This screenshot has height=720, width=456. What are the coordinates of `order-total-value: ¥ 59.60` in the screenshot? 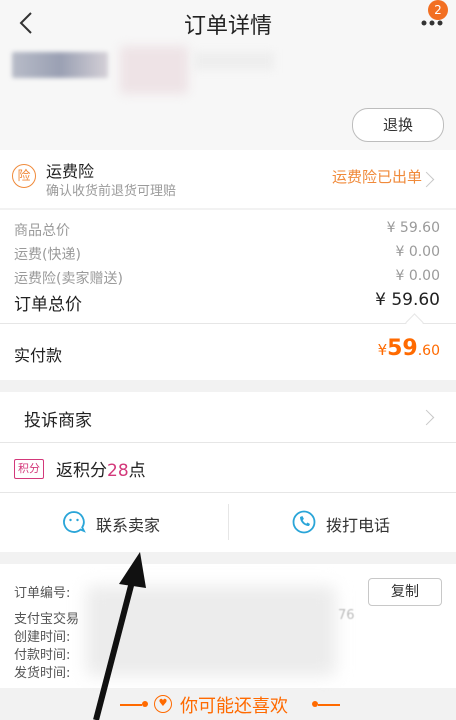 It's located at (407, 300).